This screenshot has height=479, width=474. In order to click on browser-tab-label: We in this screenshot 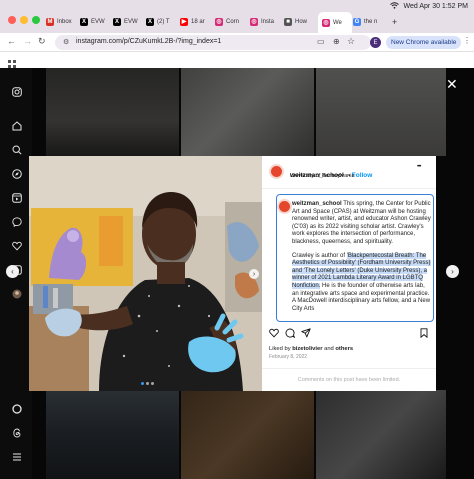, I will do `click(337, 22)`.